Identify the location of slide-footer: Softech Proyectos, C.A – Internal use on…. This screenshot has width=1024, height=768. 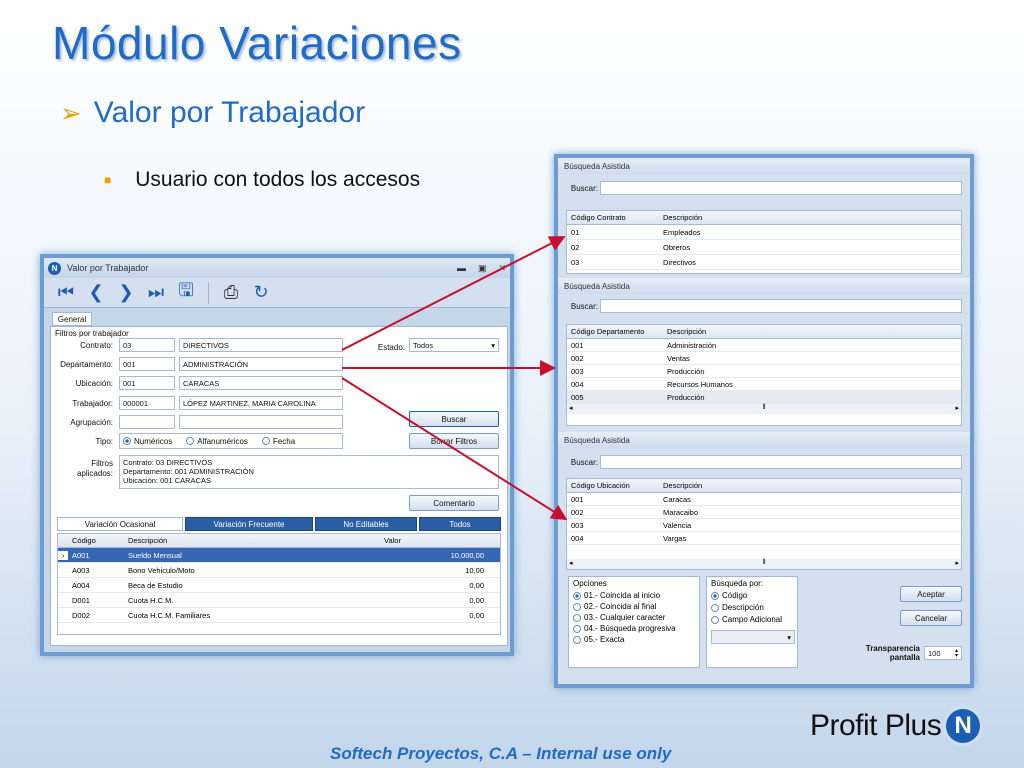
(501, 753).